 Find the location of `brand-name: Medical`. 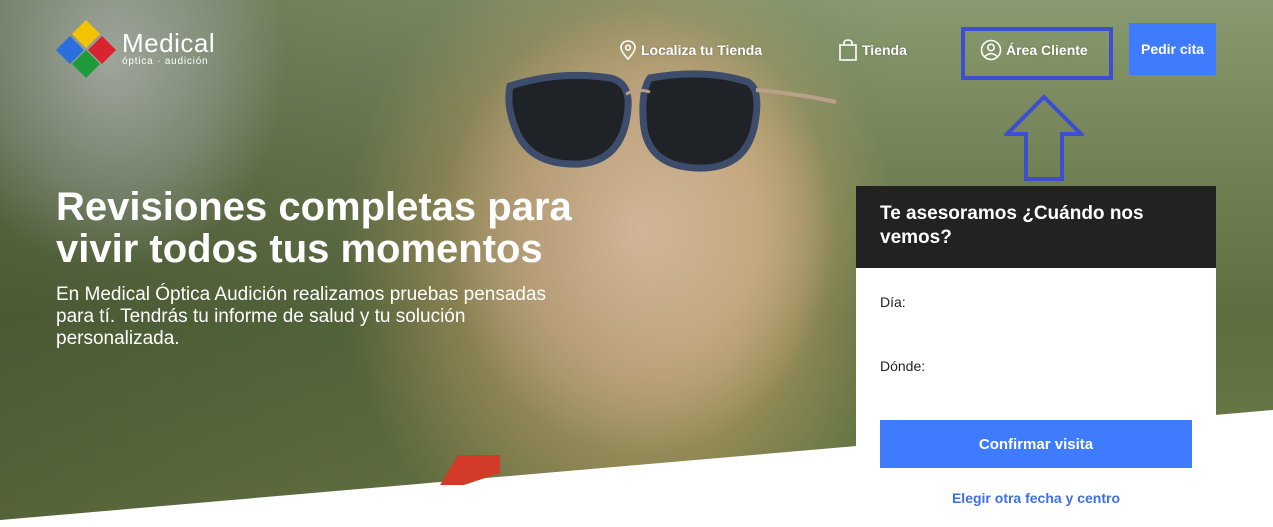

brand-name: Medical is located at coordinates (169, 43).